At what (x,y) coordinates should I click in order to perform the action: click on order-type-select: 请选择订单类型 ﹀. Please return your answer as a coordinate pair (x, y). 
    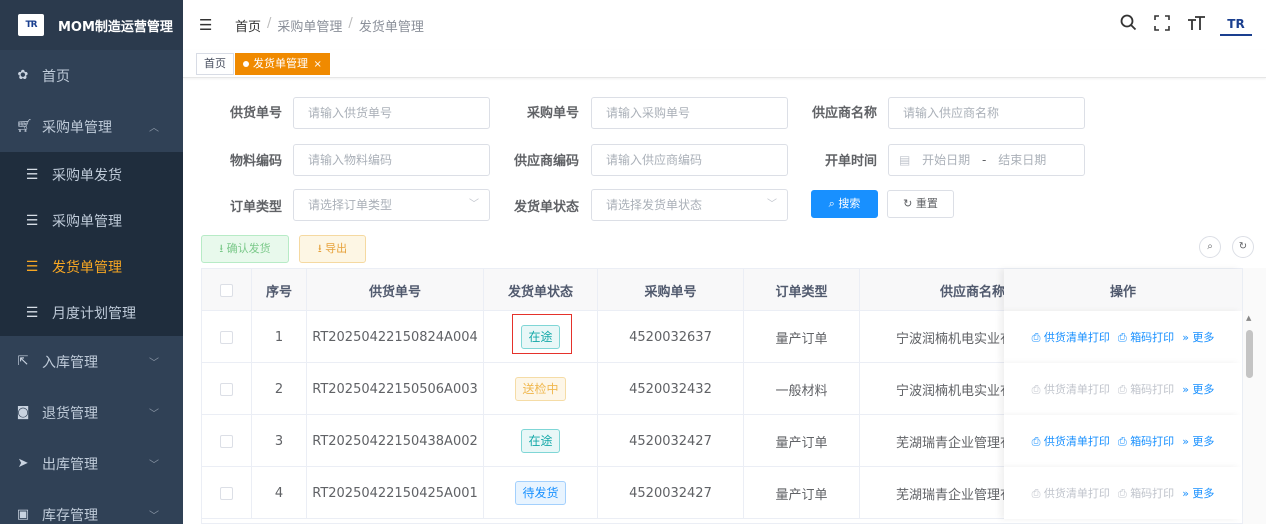
    Looking at the image, I should click on (391, 205).